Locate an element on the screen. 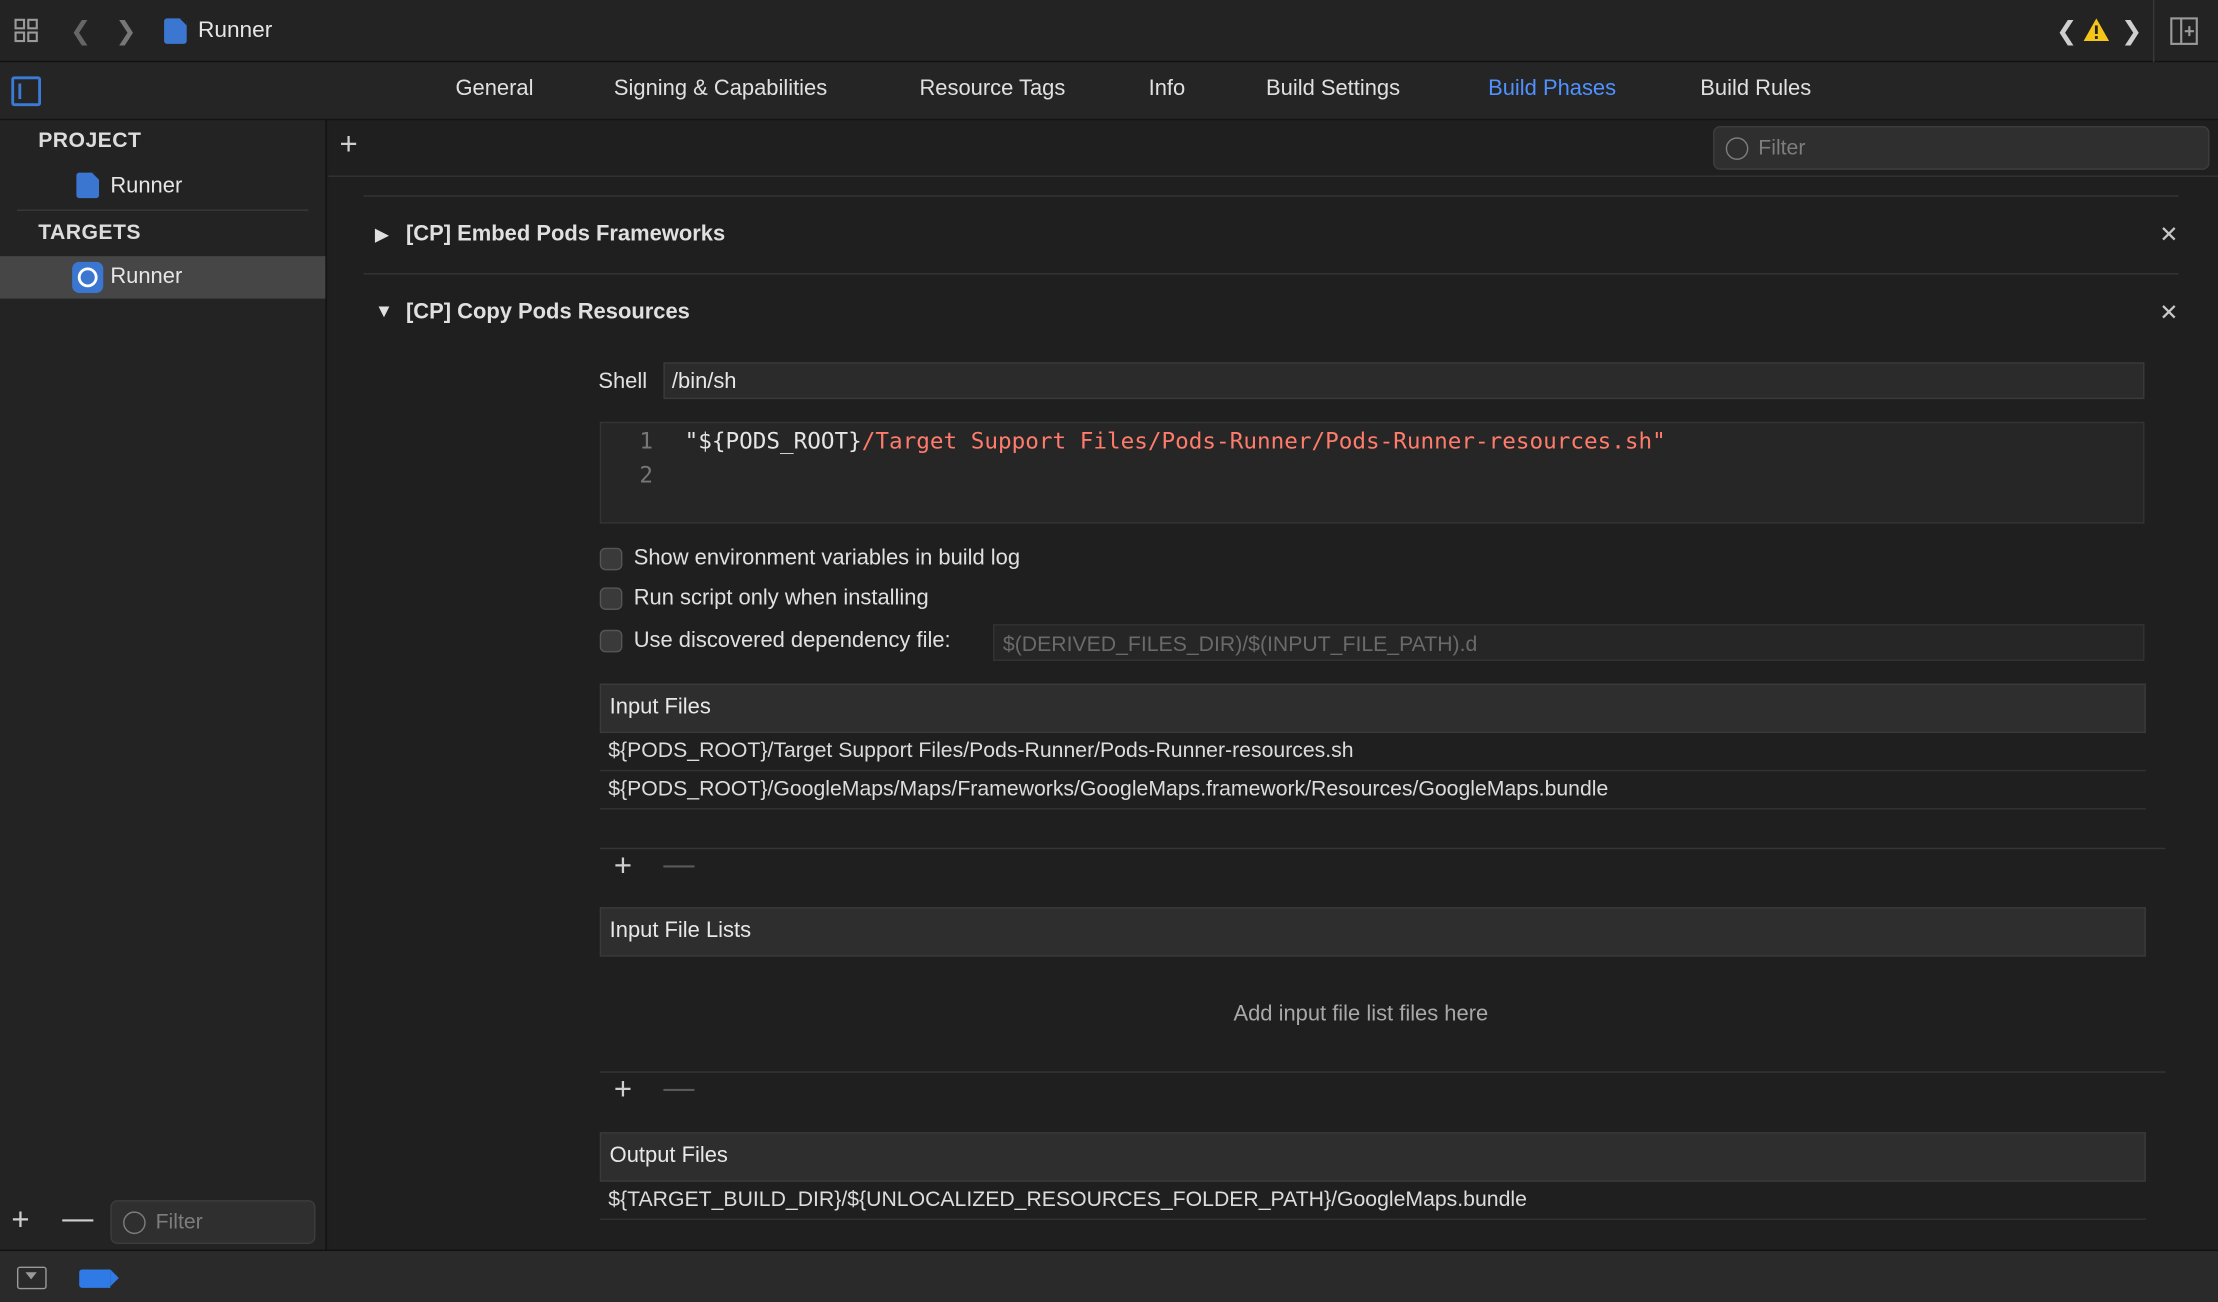 This screenshot has height=1302, width=2218. toolbar-divider is located at coordinates (2153, 31).